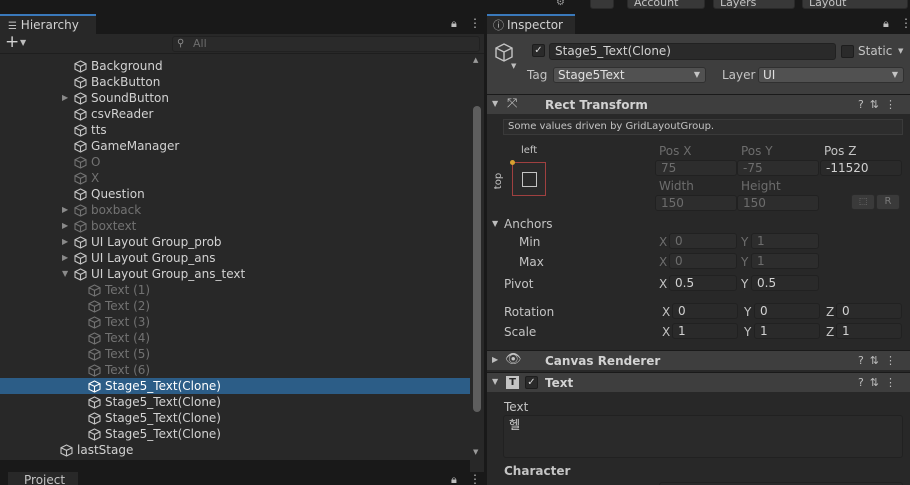 The height and width of the screenshot is (485, 910). I want to click on hierarchy-item: Text (6), so click(235, 370).